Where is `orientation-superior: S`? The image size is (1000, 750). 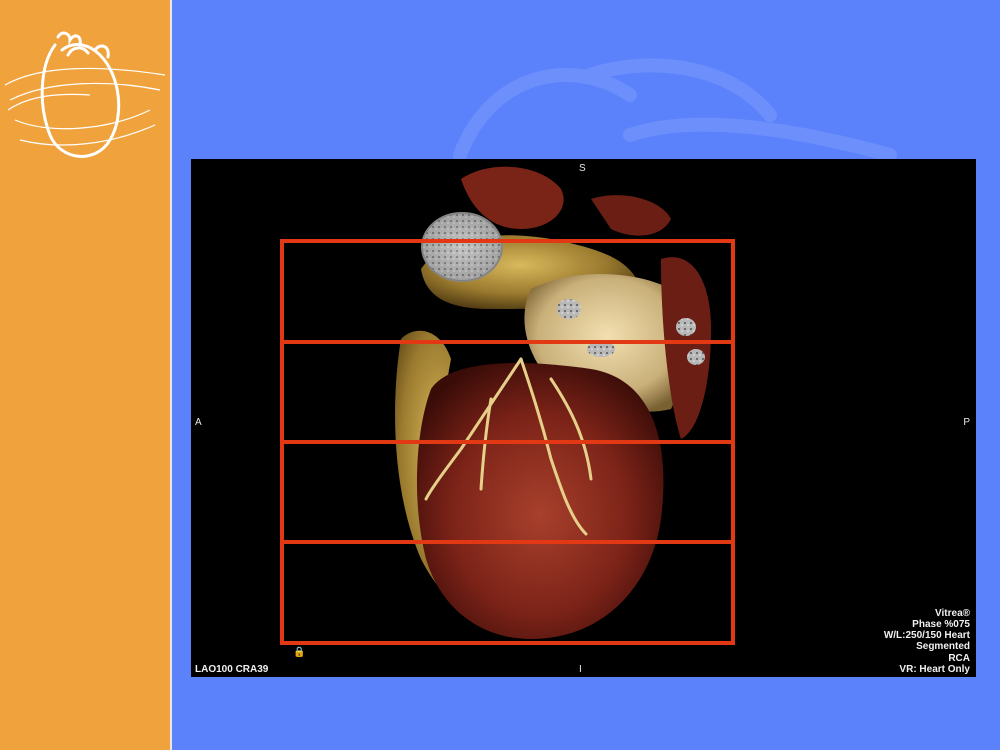
orientation-superior: S is located at coordinates (582, 168).